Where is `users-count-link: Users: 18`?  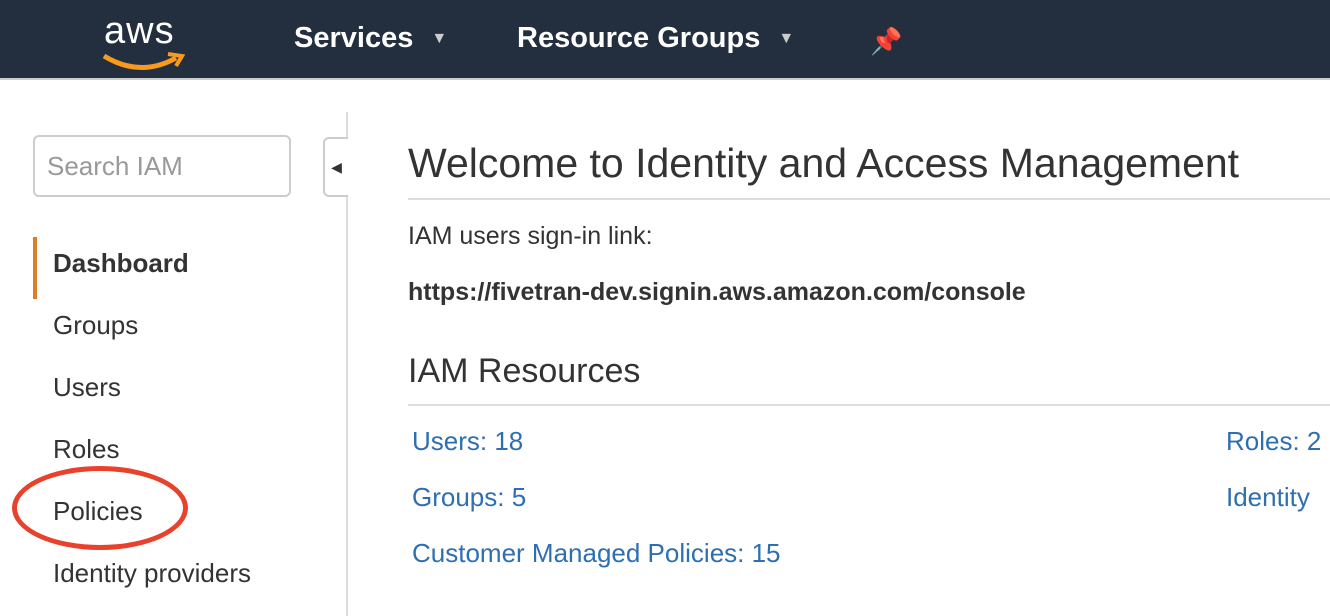 users-count-link: Users: 18 is located at coordinates (467, 441).